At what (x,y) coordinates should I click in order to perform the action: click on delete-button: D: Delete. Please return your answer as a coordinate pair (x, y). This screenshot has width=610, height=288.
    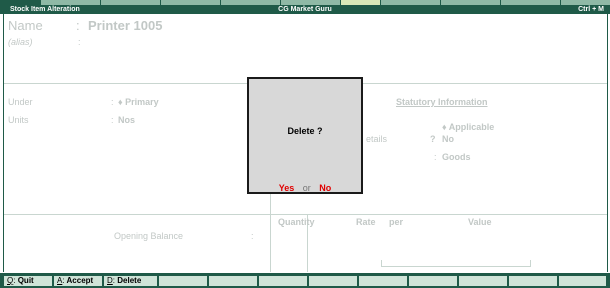
    Looking at the image, I should click on (130, 281).